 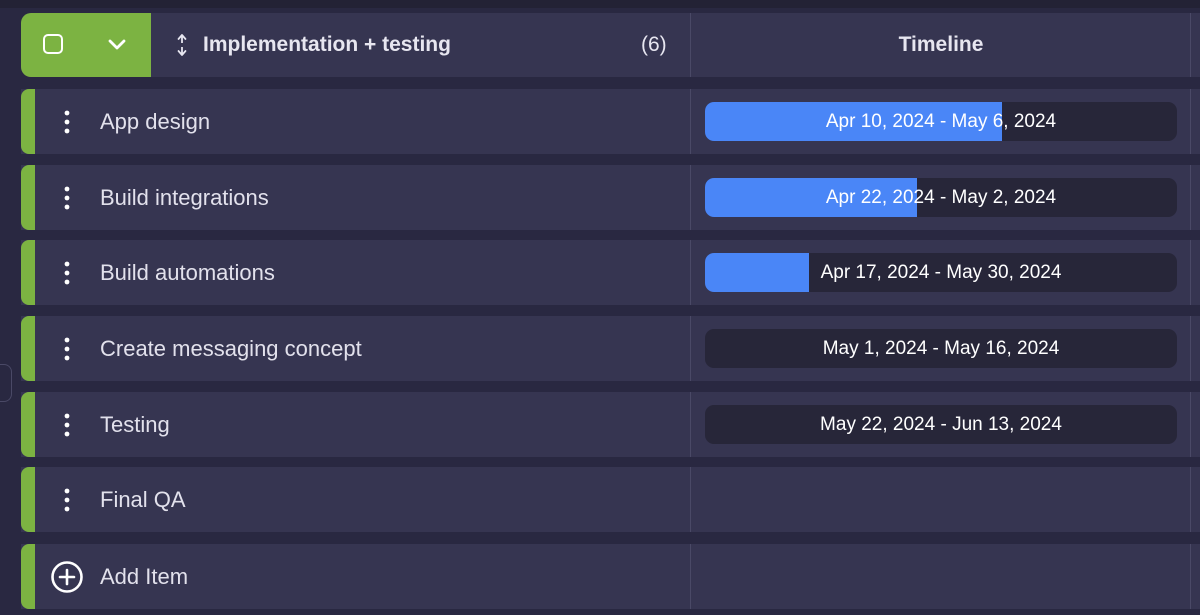 I want to click on chevron-down-icon, so click(x=117, y=45).